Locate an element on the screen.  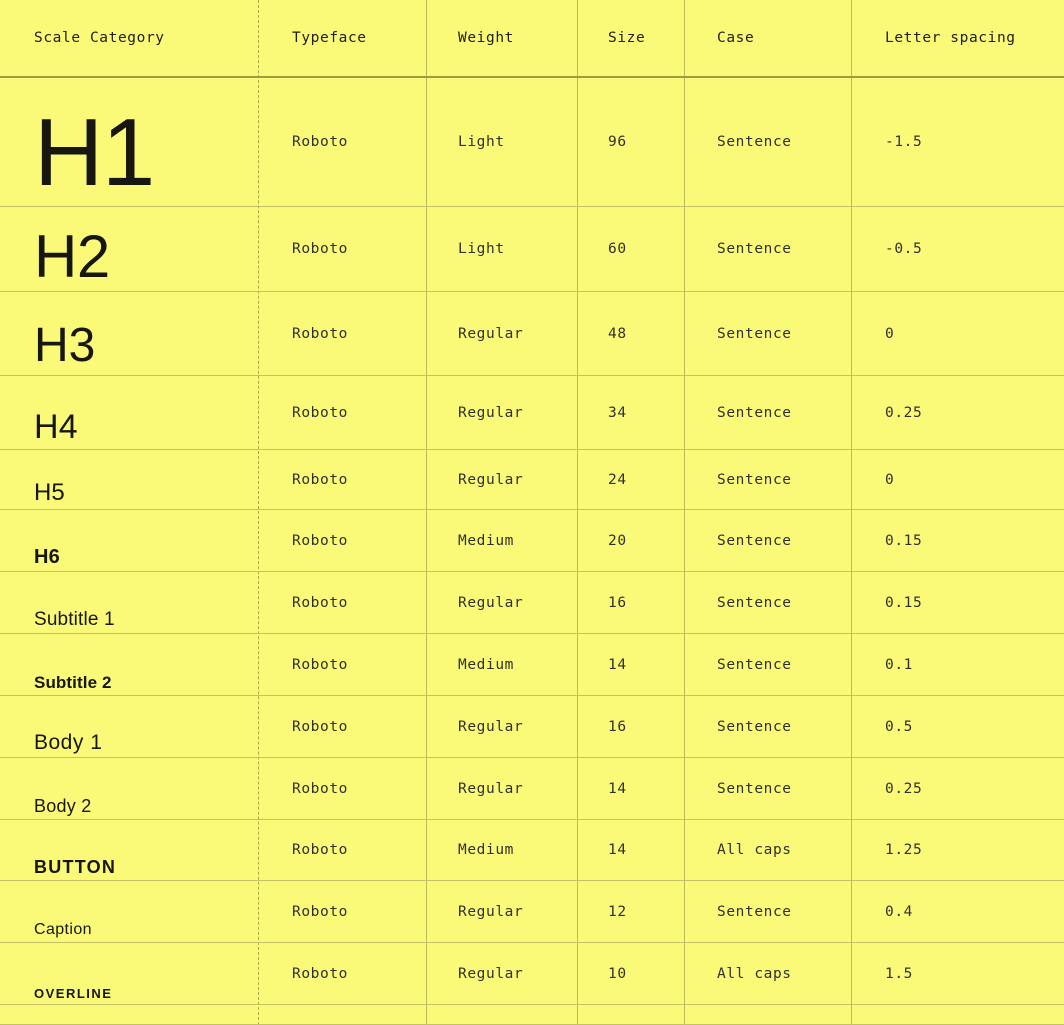
specimen-cell: Caption is located at coordinates (129, 911).